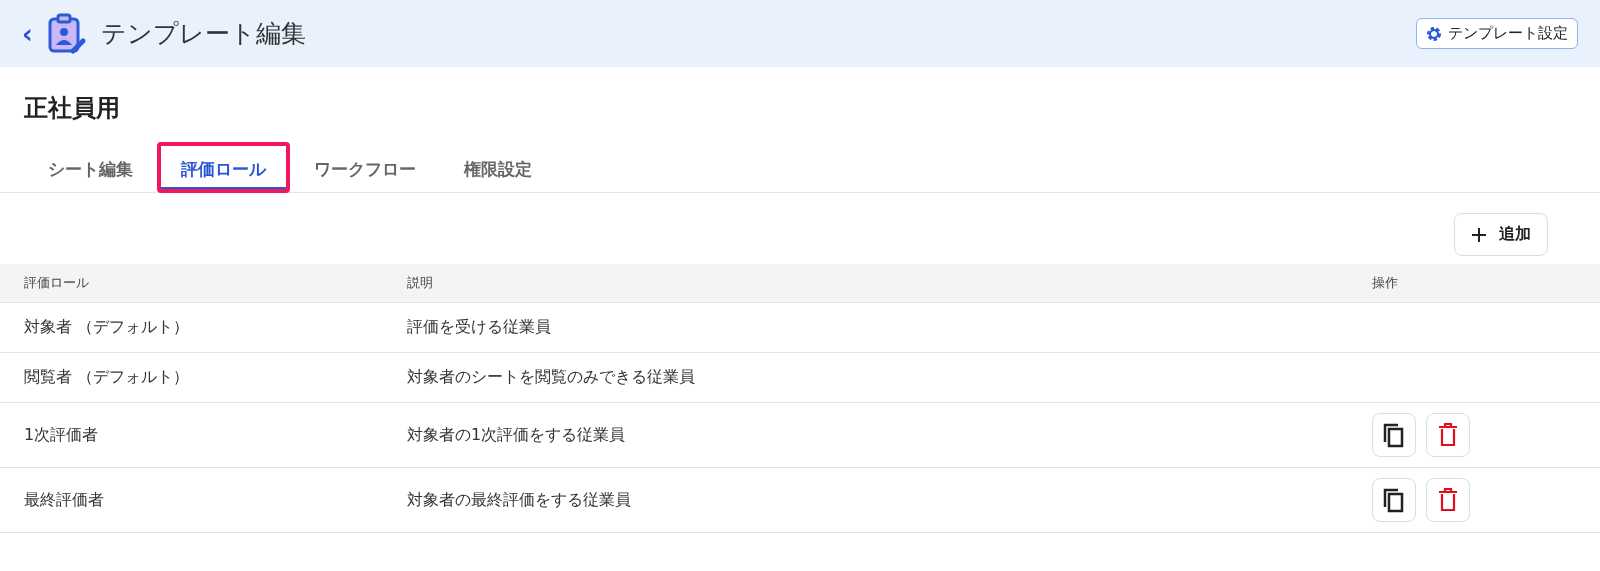  Describe the element at coordinates (64, 500) in the screenshot. I see `table-cell-text: 最終評価者` at that location.